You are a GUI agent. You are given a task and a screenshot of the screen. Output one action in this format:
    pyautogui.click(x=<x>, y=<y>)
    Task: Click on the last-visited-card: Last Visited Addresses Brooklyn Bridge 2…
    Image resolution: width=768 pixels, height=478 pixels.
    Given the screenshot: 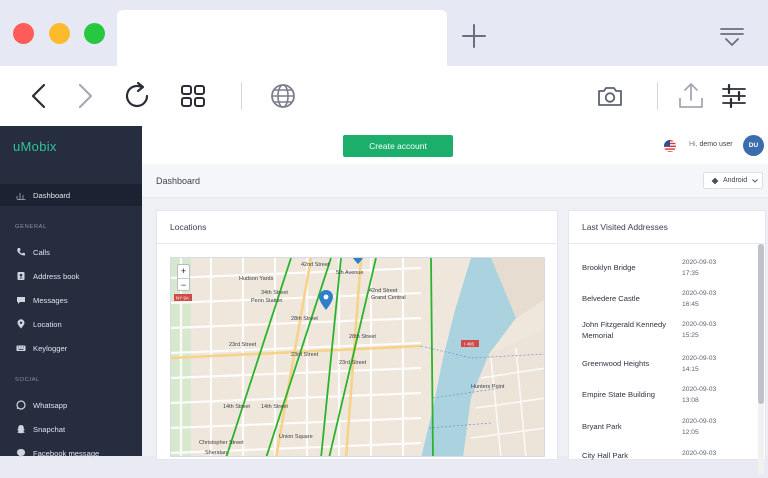 What is the action you would take?
    pyautogui.click(x=667, y=342)
    